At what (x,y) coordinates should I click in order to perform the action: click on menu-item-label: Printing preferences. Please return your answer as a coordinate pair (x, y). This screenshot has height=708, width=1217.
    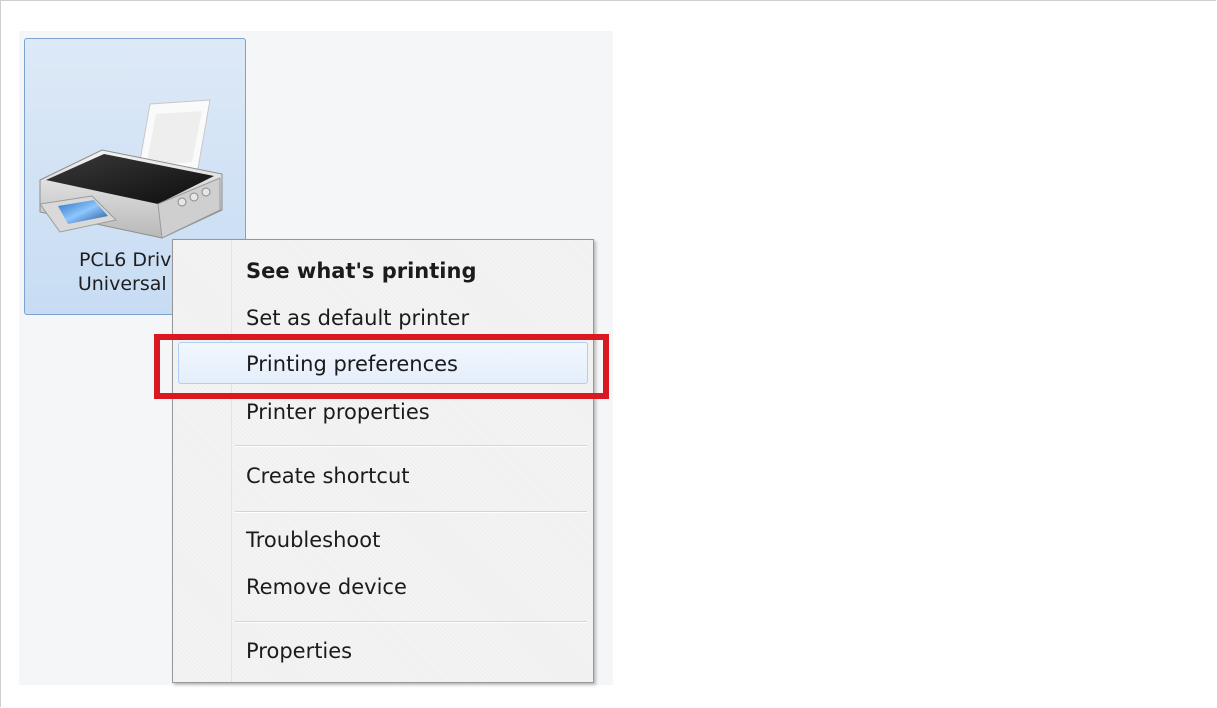
    Looking at the image, I should click on (352, 364).